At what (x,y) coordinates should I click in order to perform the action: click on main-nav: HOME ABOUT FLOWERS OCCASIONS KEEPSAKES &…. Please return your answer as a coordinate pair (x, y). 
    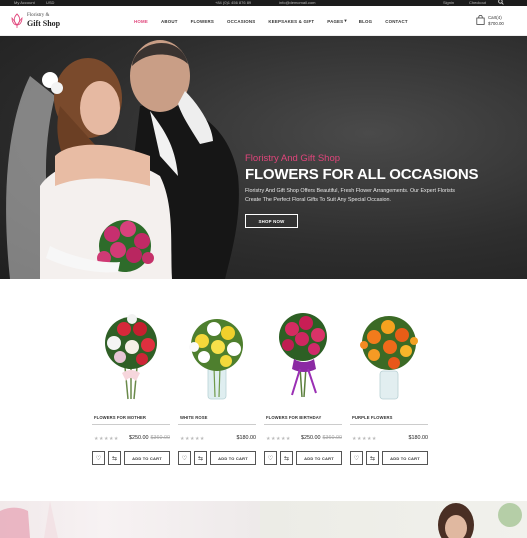
    Looking at the image, I should click on (277, 21).